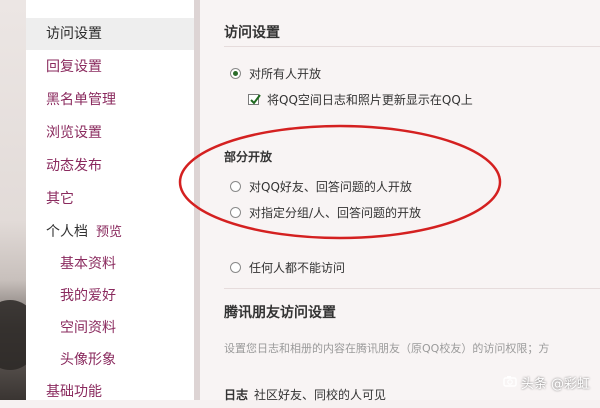 The image size is (600, 408). Describe the element at coordinates (110, 100) in the screenshot. I see `sidebar-item-blacklist: 黑名单管理` at that location.